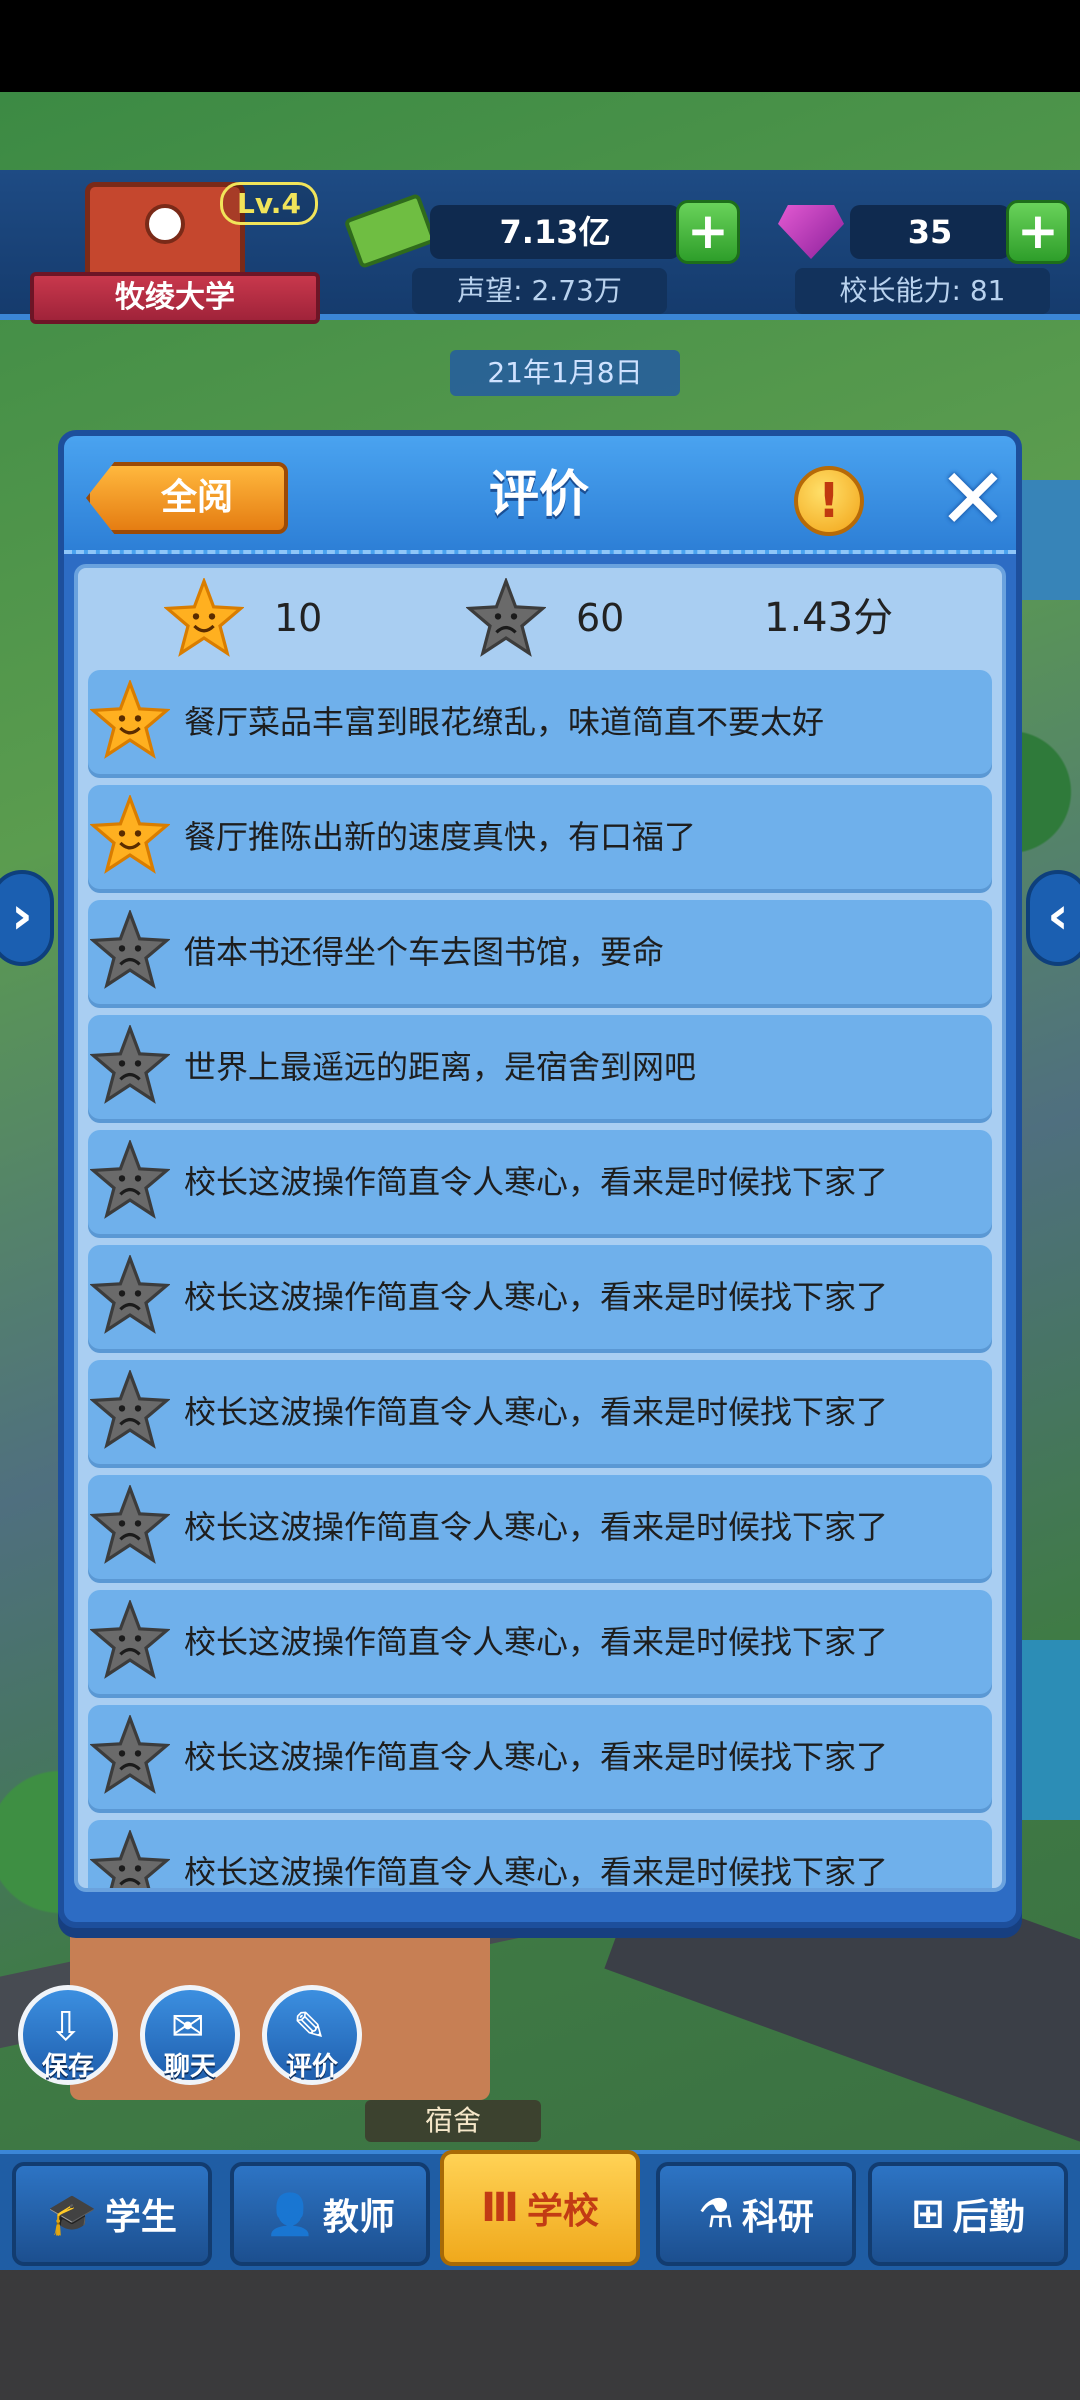  Describe the element at coordinates (504, 722) in the screenshot. I see `review-text: 餐厅菜品丰富到眼花缭乱，味道简直不要太好` at that location.